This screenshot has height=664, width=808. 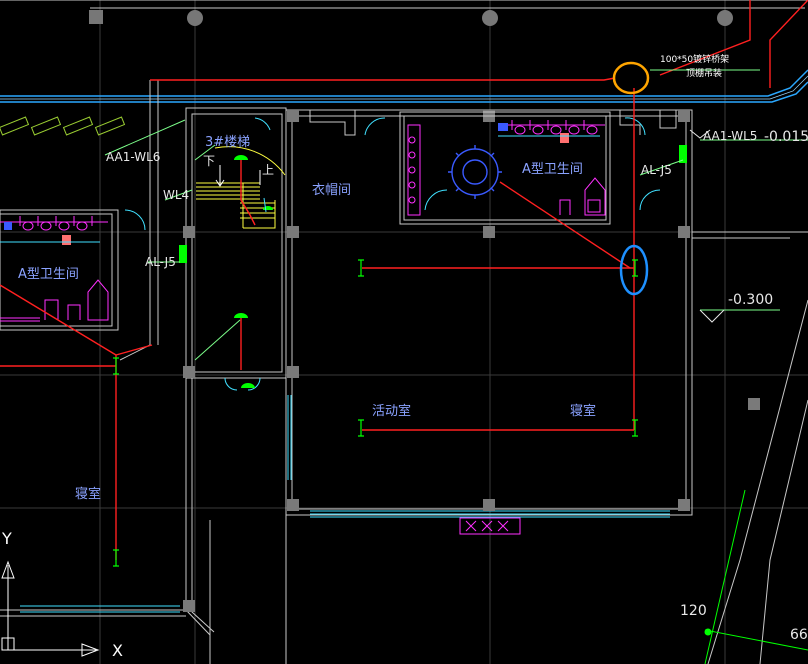 I want to click on tag-al-j5-right: AL-J5, so click(x=656, y=170).